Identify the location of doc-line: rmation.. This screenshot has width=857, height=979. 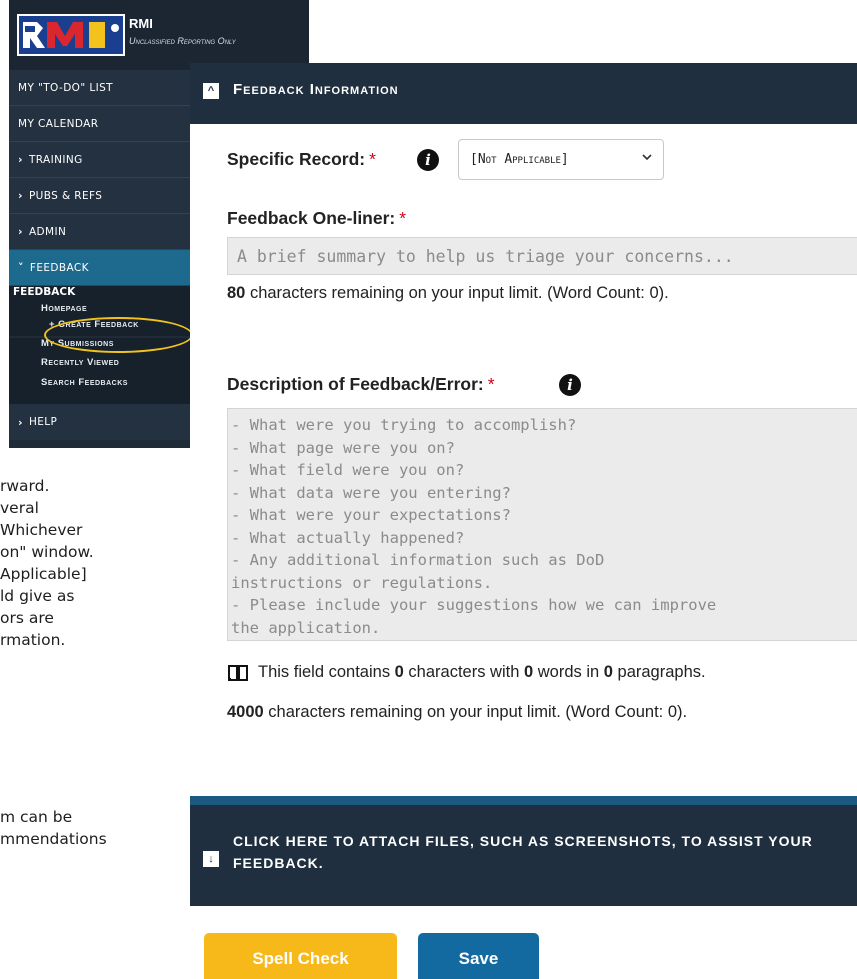
(33, 640).